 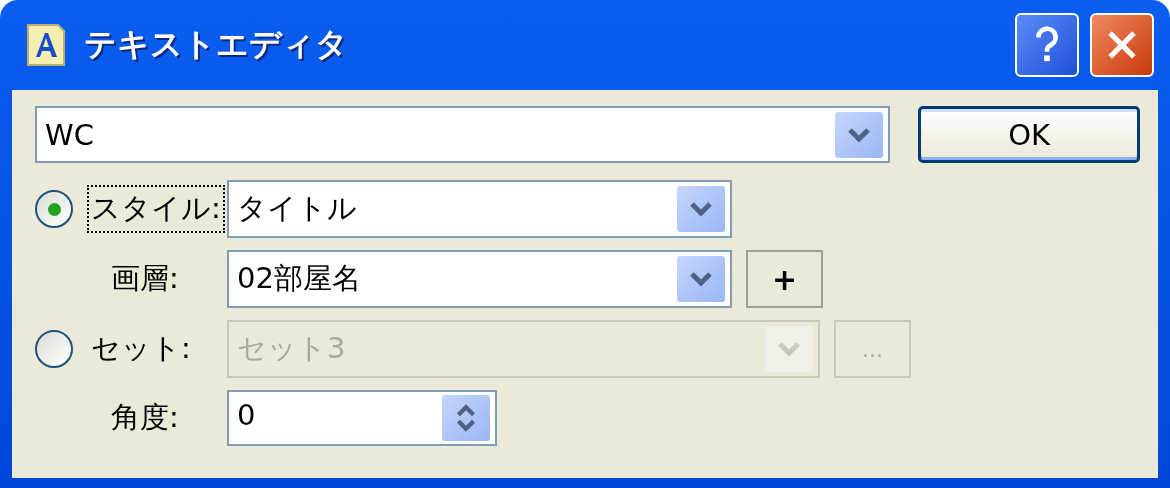 What do you see at coordinates (144, 278) in the screenshot?
I see `field-label: 画層:` at bounding box center [144, 278].